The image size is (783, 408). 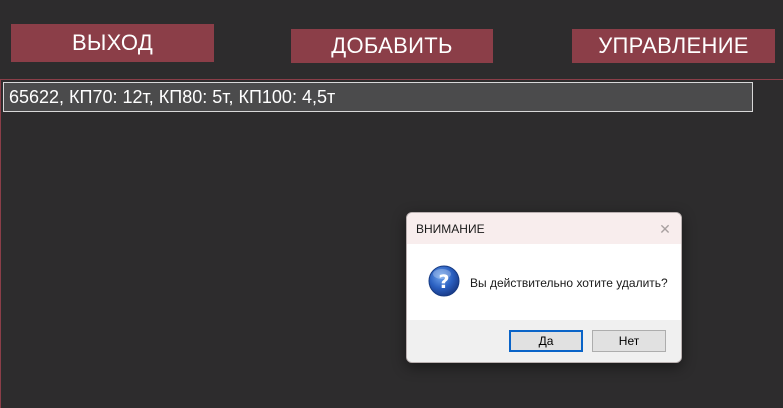 I want to click on dialog-footer: Да Нет, so click(x=544, y=341).